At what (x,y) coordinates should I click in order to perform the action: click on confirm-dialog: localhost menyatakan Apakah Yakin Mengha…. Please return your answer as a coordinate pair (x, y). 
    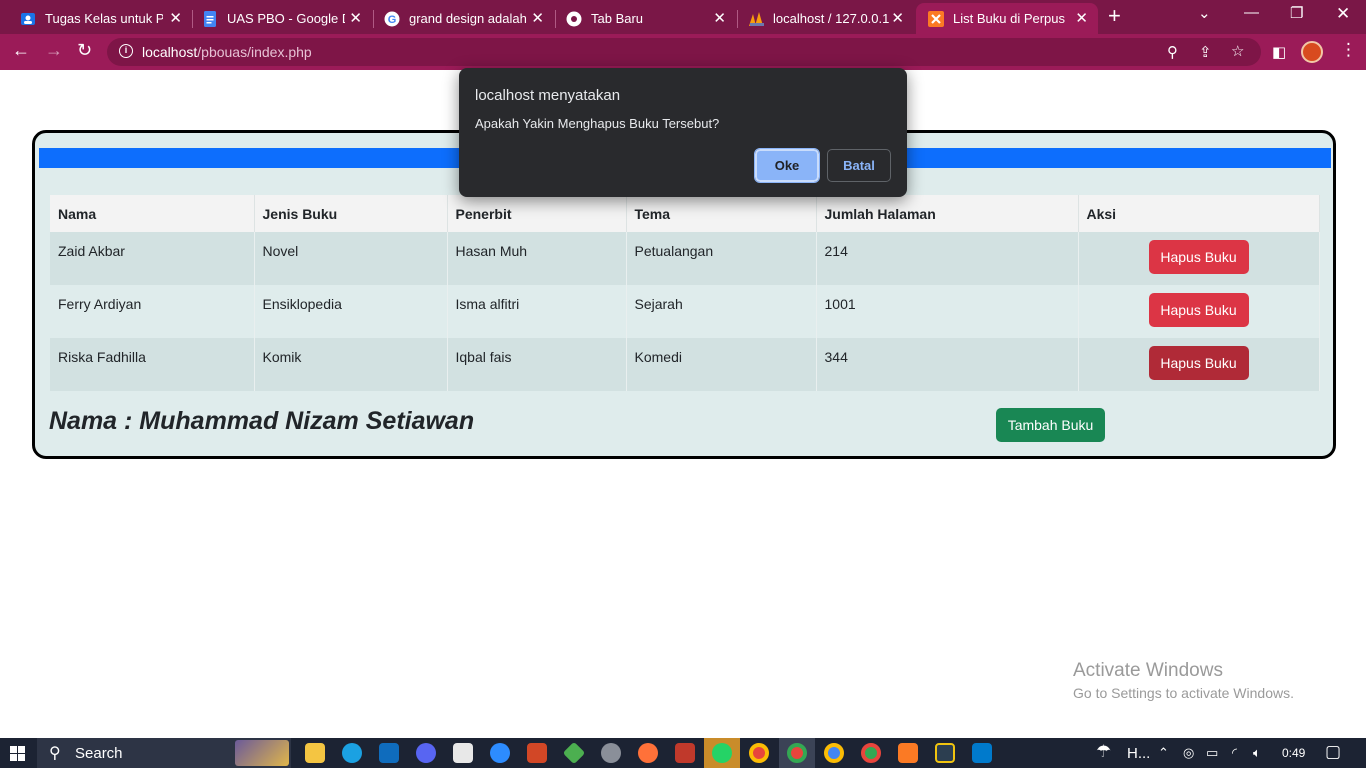
    Looking at the image, I should click on (683, 132).